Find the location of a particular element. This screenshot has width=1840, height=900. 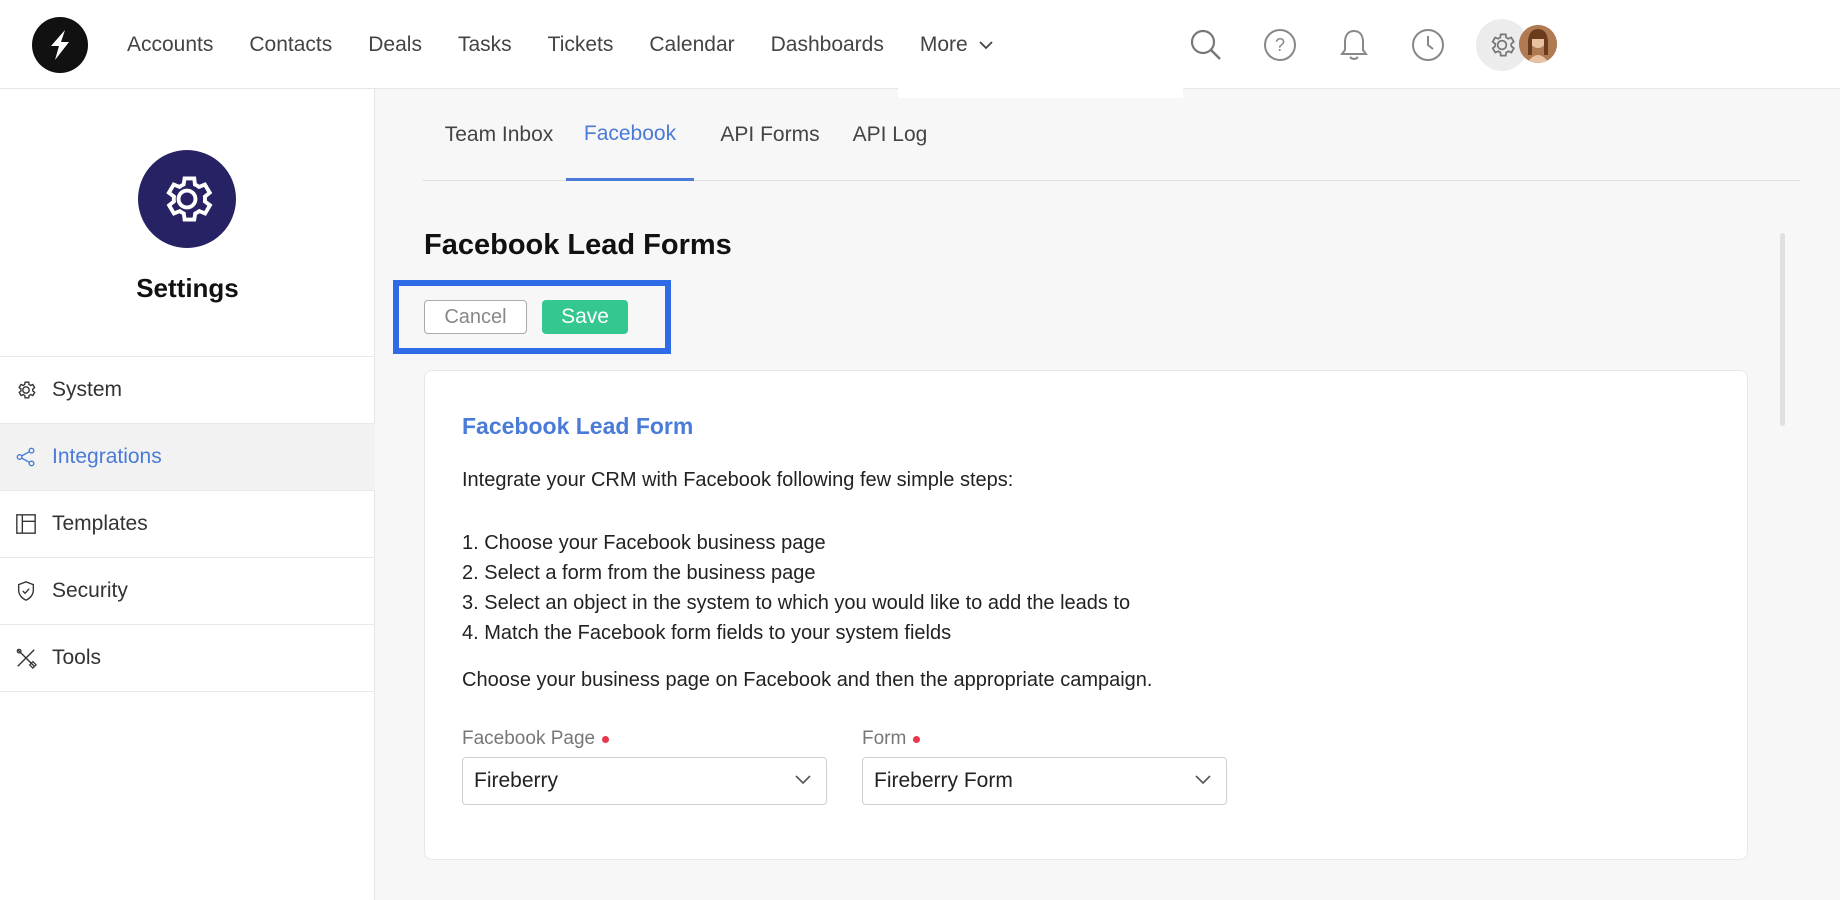

sidebar-item-system: System is located at coordinates (187, 390).